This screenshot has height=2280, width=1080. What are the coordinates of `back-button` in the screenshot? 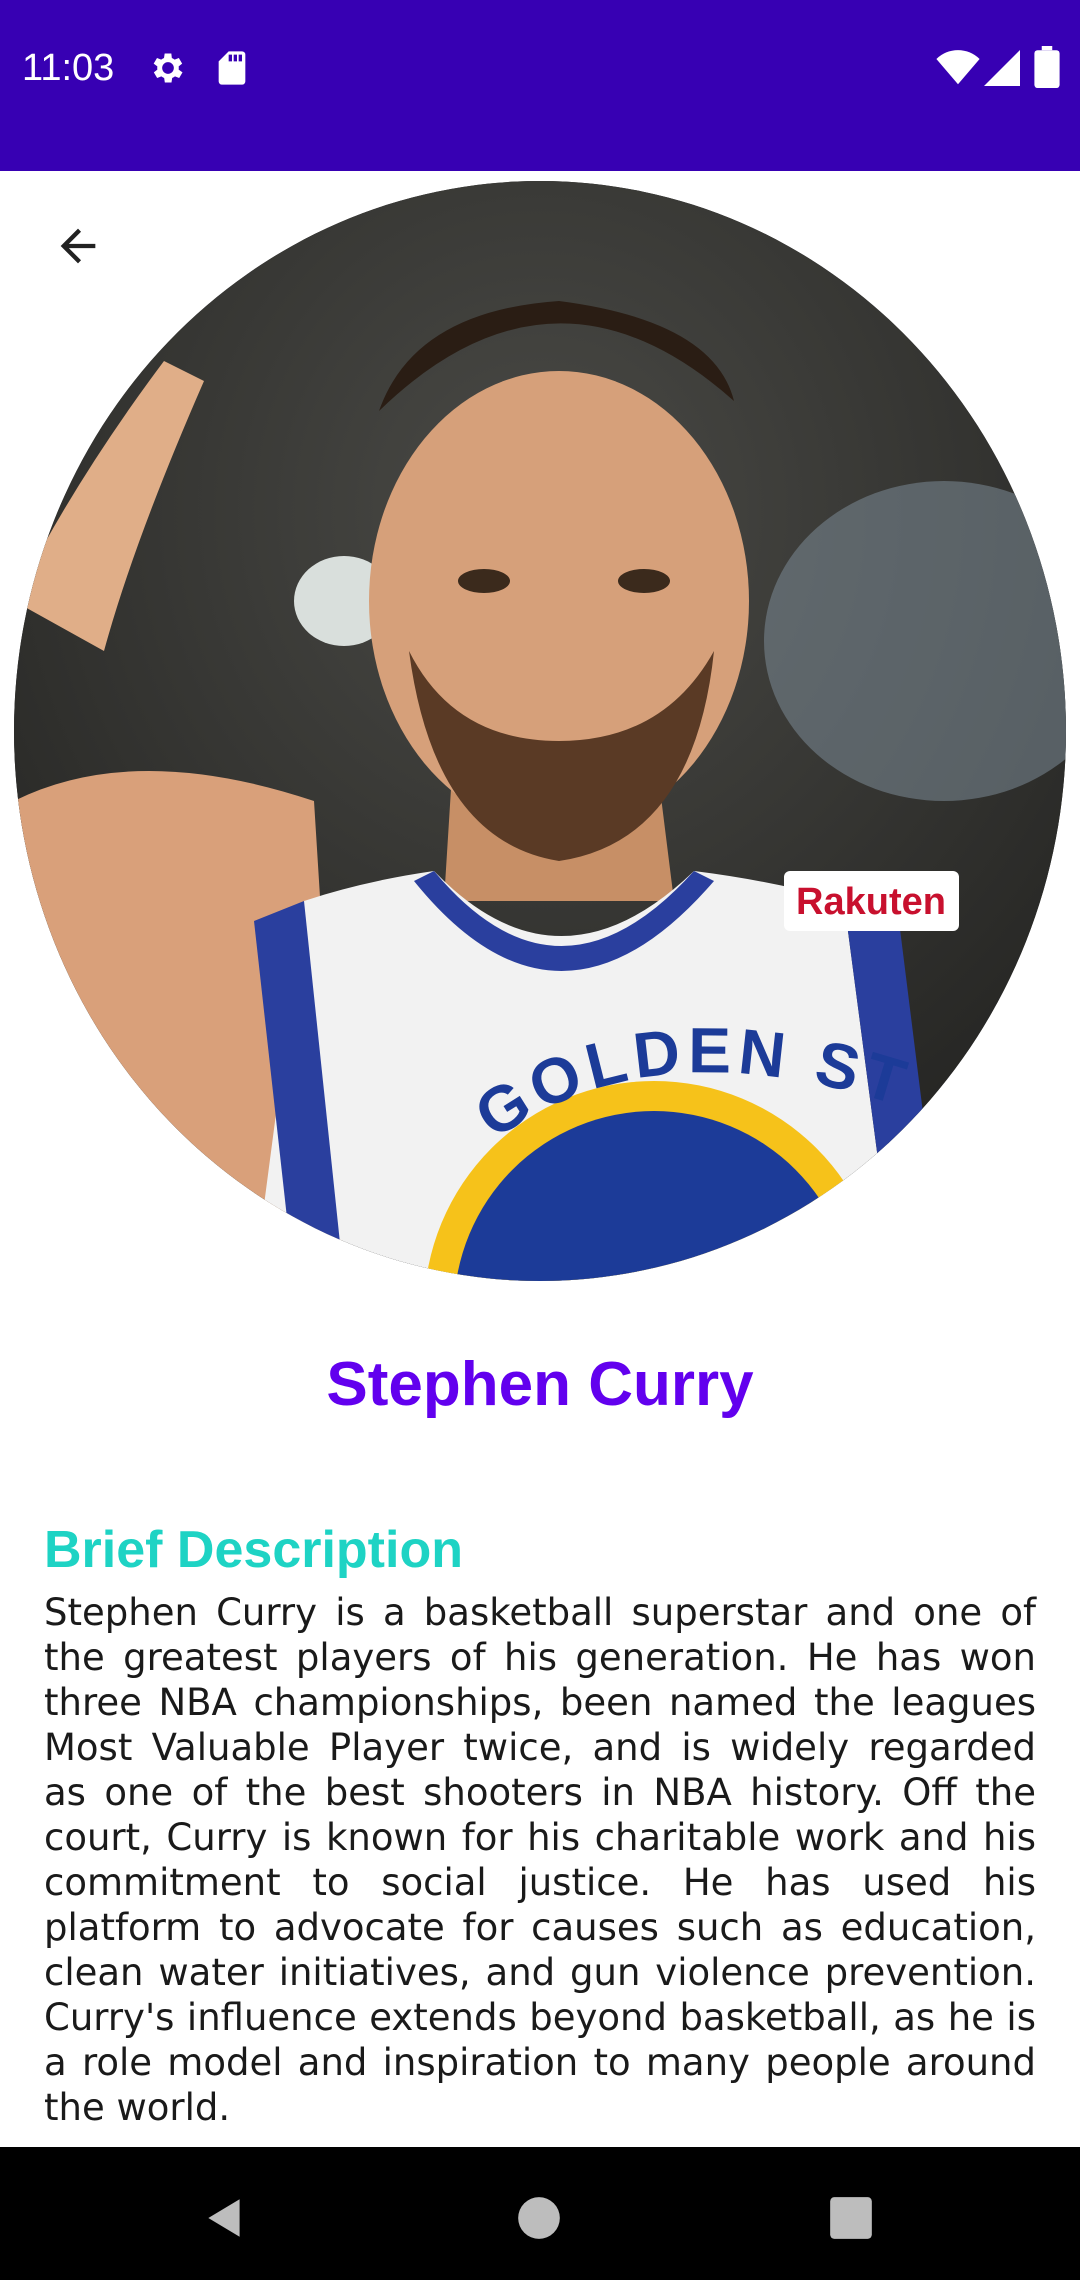 It's located at (78, 246).